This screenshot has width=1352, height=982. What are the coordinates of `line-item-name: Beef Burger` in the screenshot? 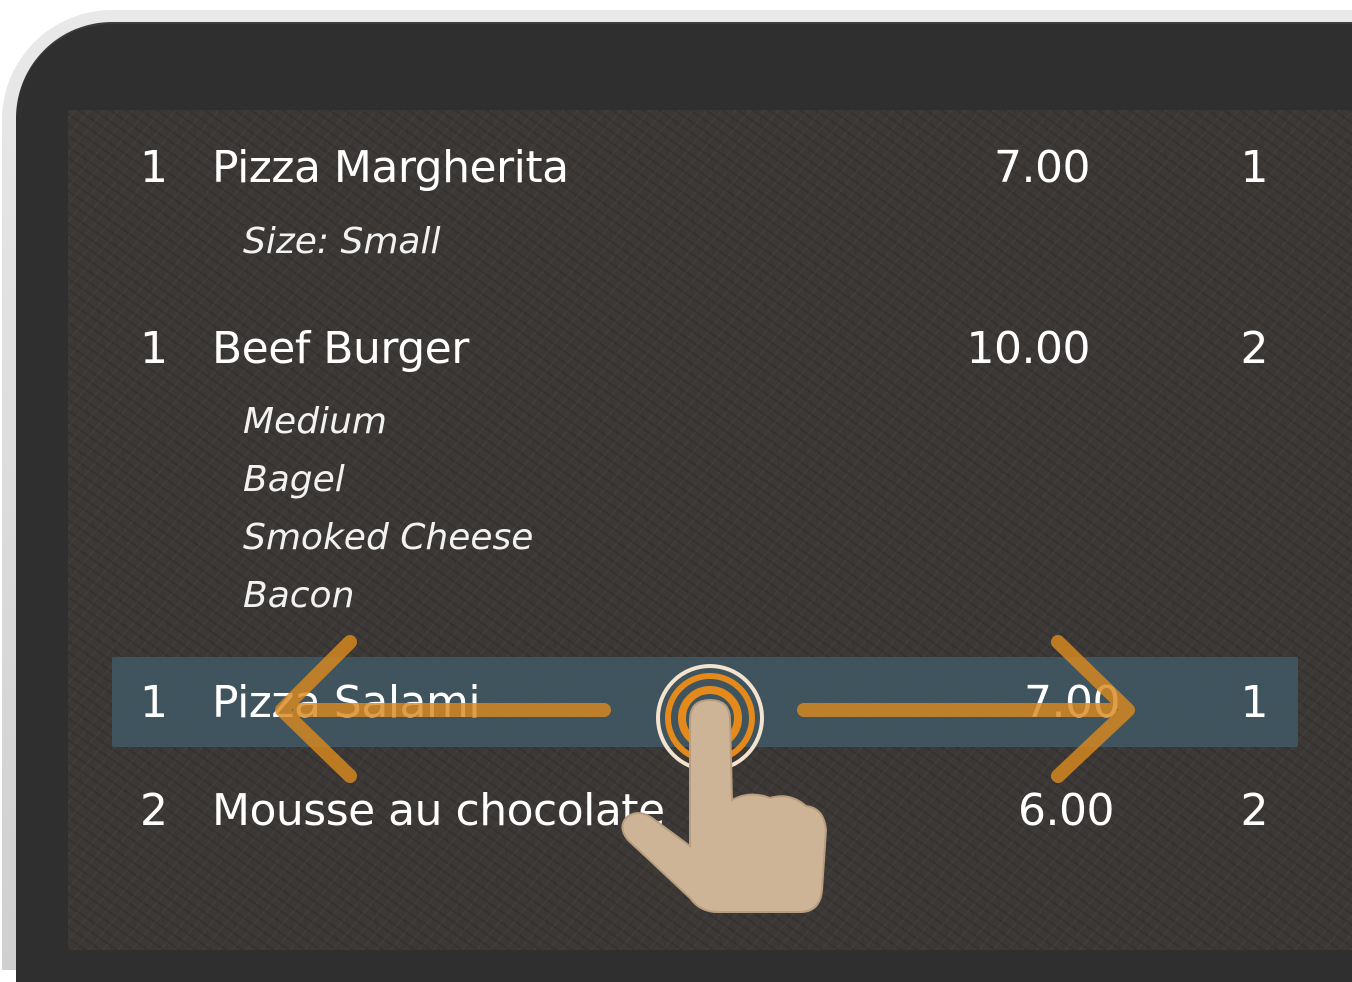 It's located at (340, 348).